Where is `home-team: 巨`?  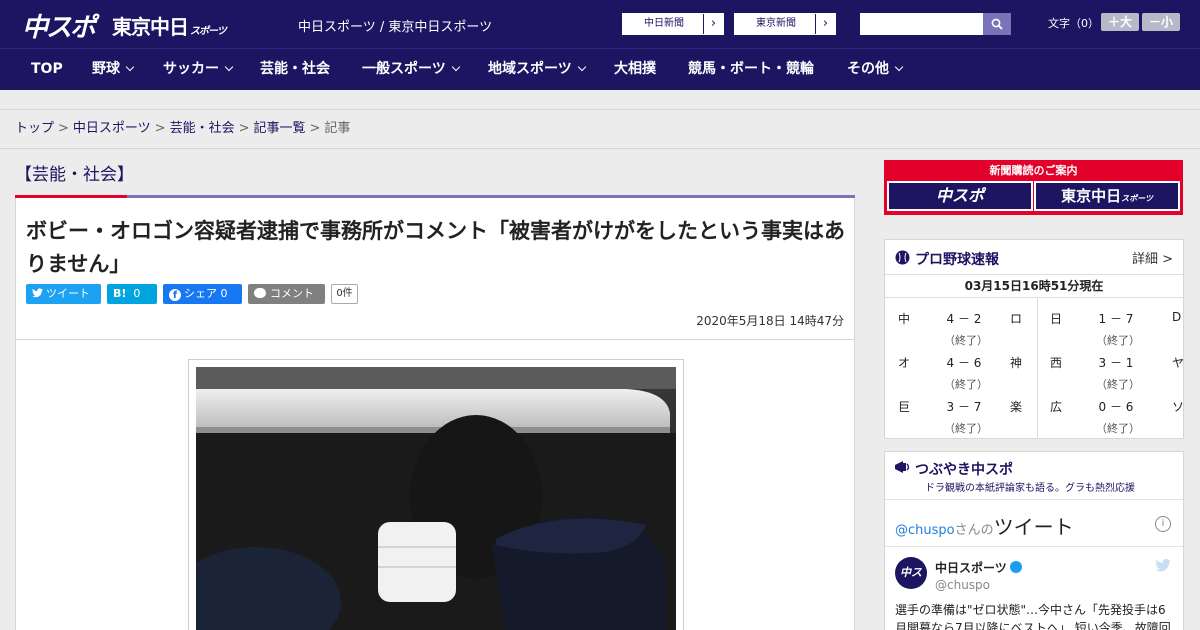 home-team: 巨 is located at coordinates (904, 407).